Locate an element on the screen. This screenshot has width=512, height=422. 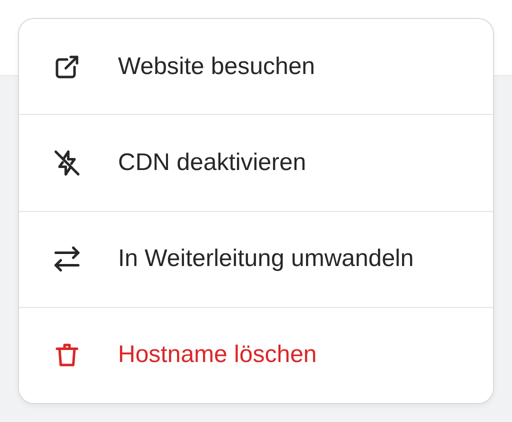
lightning-off-icon is located at coordinates (67, 163).